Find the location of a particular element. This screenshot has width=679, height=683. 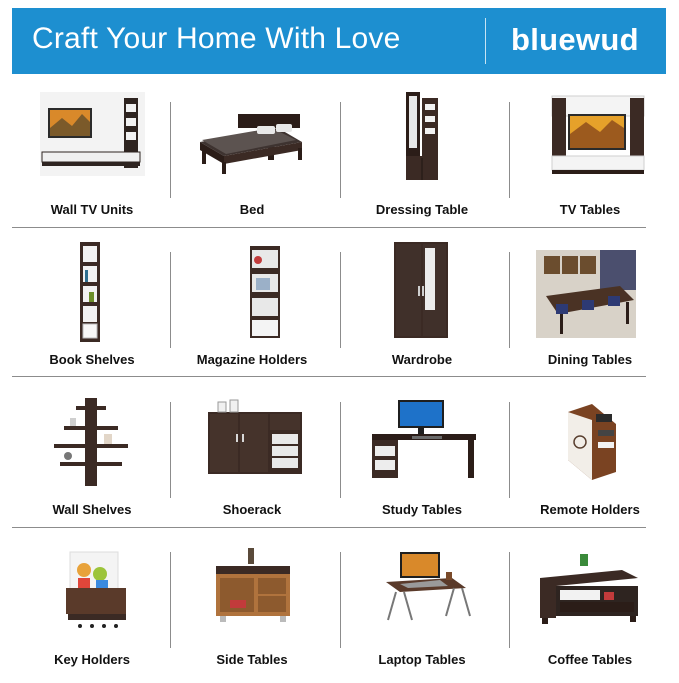

side-table-icon is located at coordinates (253, 585).